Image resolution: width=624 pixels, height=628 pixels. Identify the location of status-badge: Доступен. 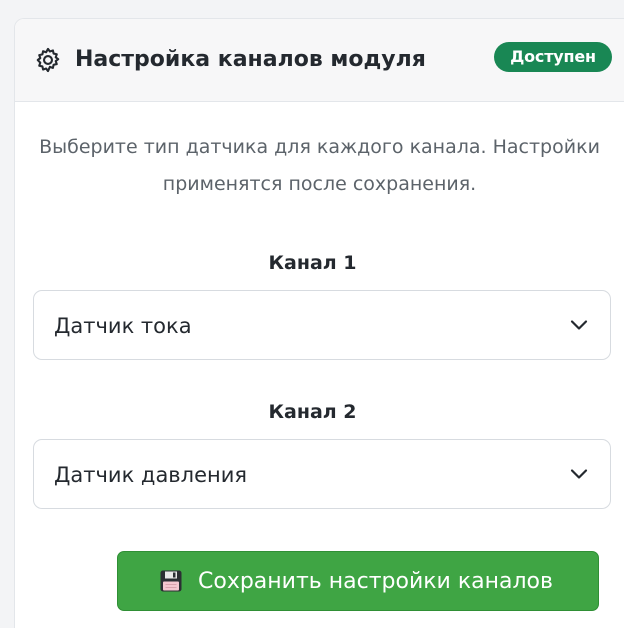
(553, 57).